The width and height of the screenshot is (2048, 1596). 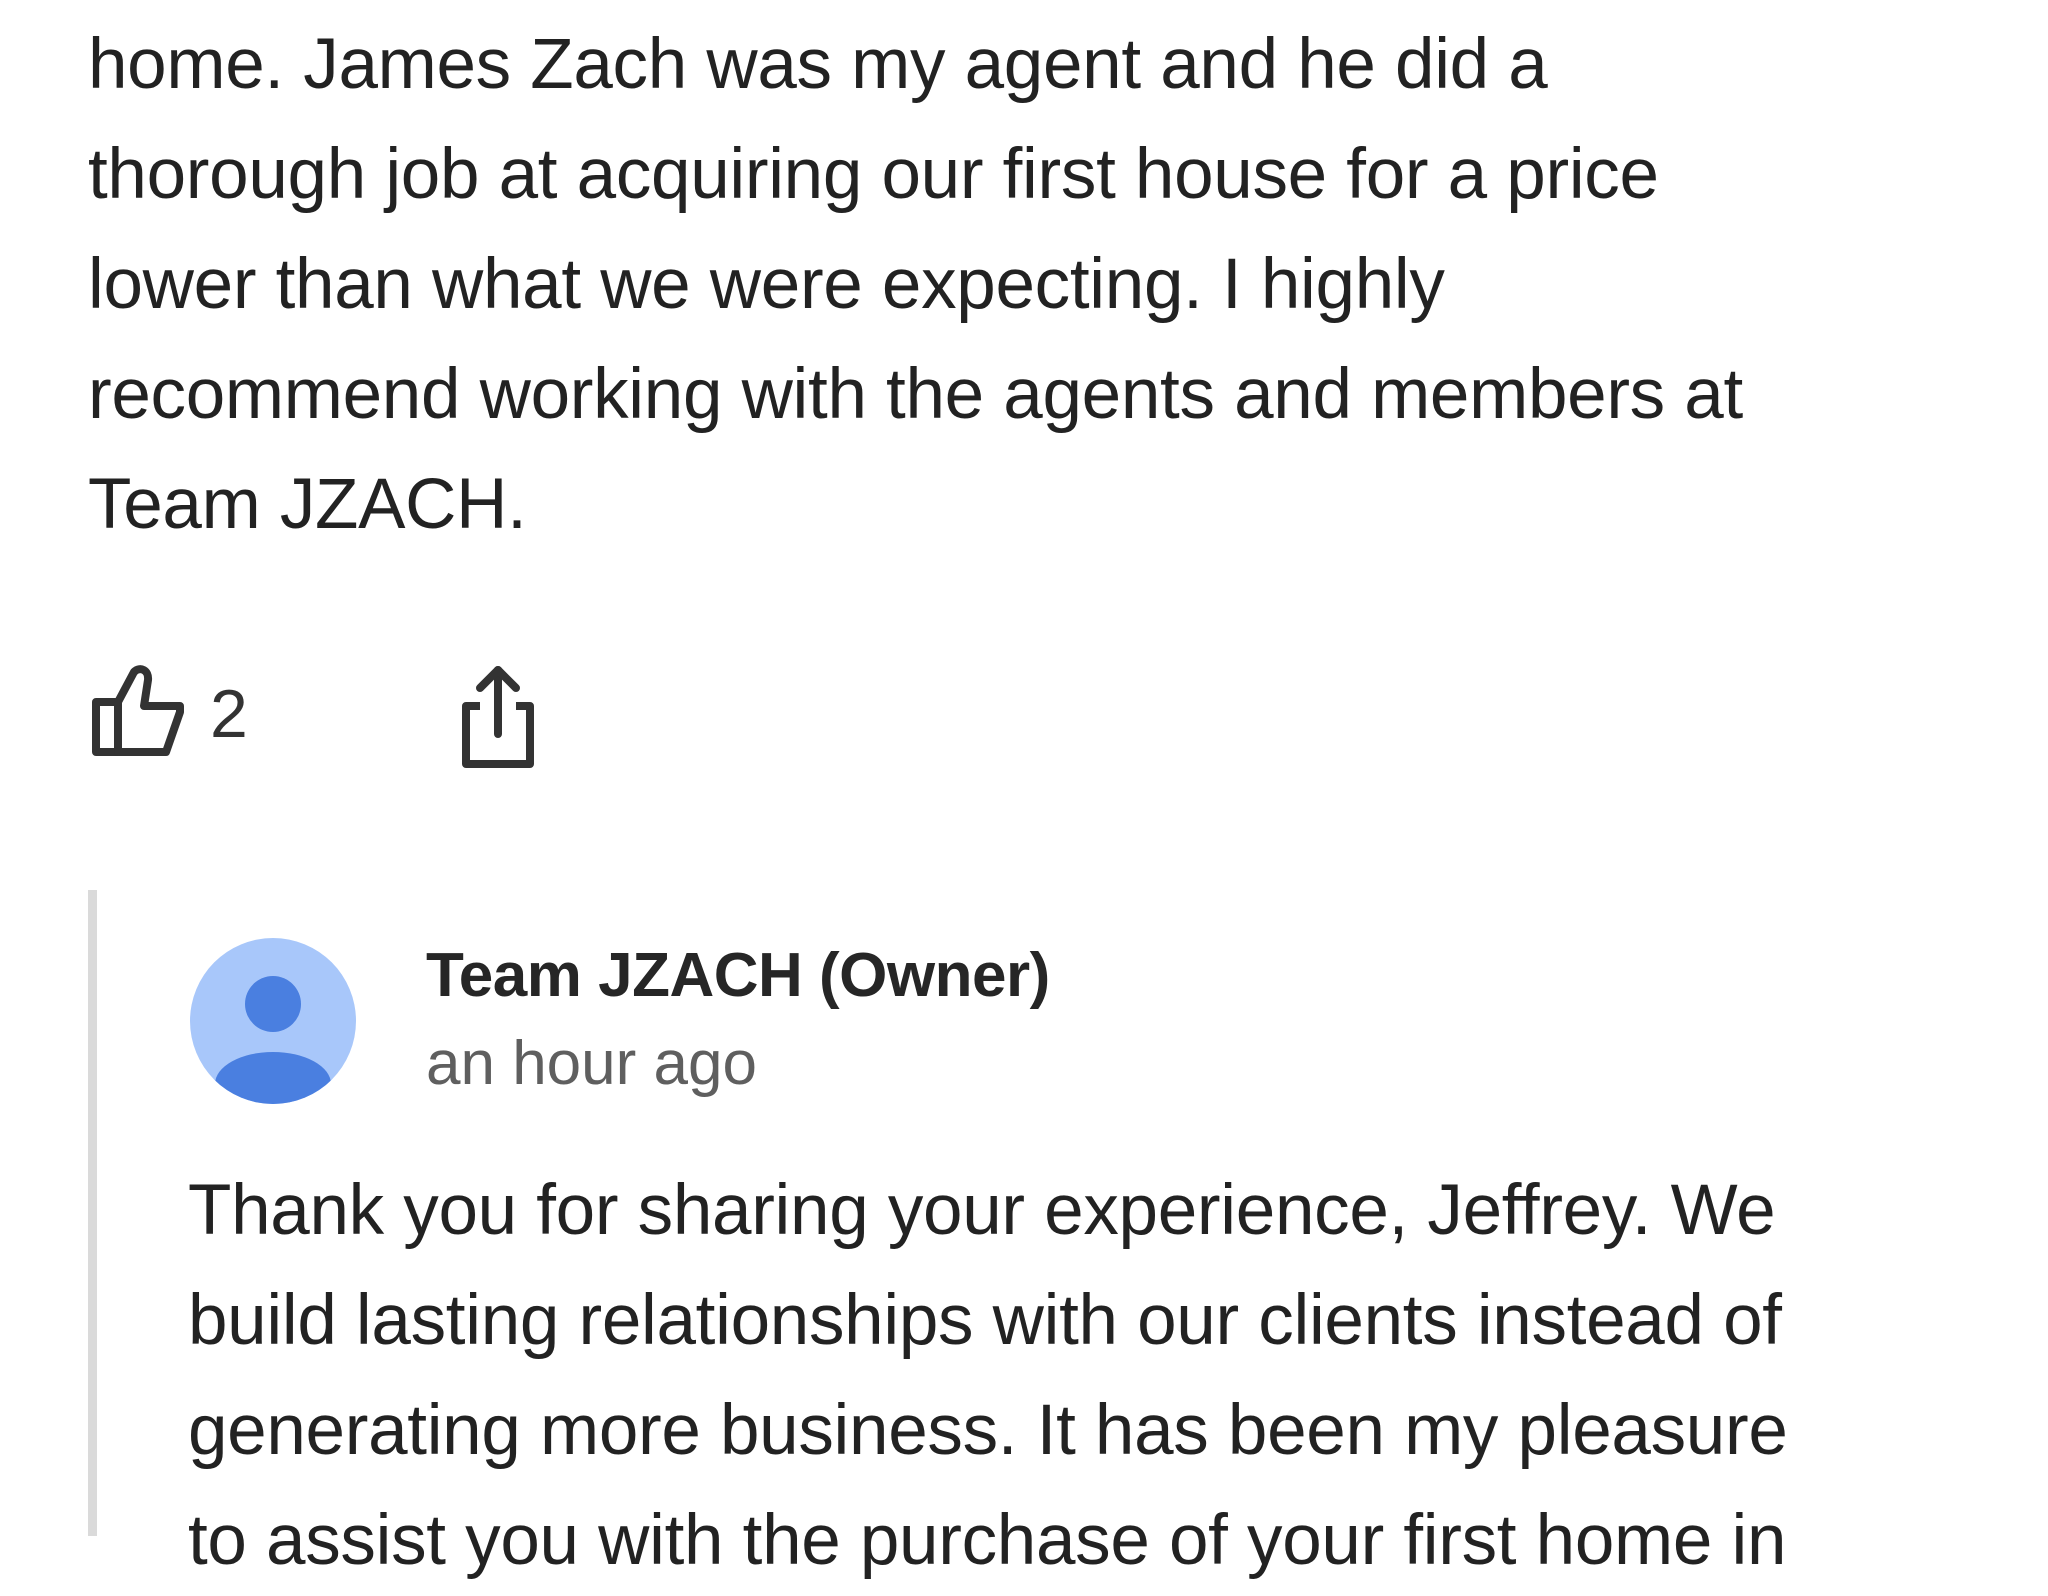 What do you see at coordinates (92, 1213) in the screenshot?
I see `reply-divider` at bounding box center [92, 1213].